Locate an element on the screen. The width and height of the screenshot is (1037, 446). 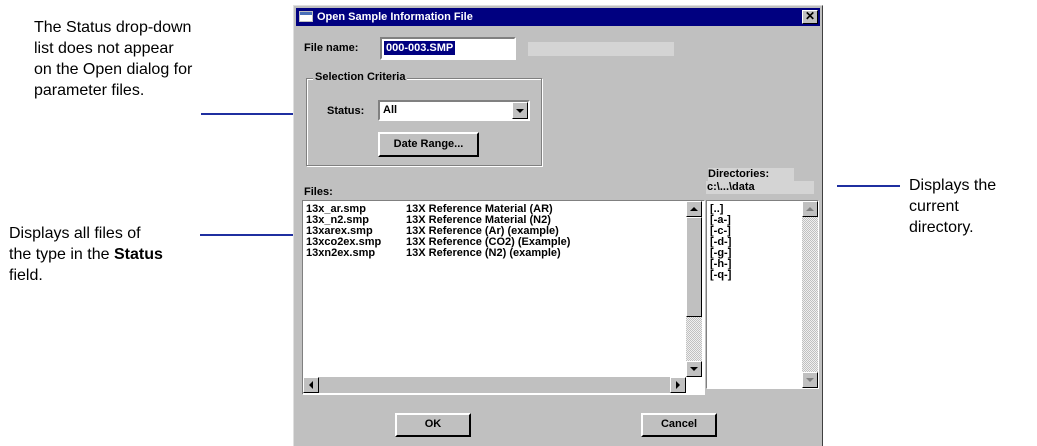
file-name-label: File name: is located at coordinates (331, 48).